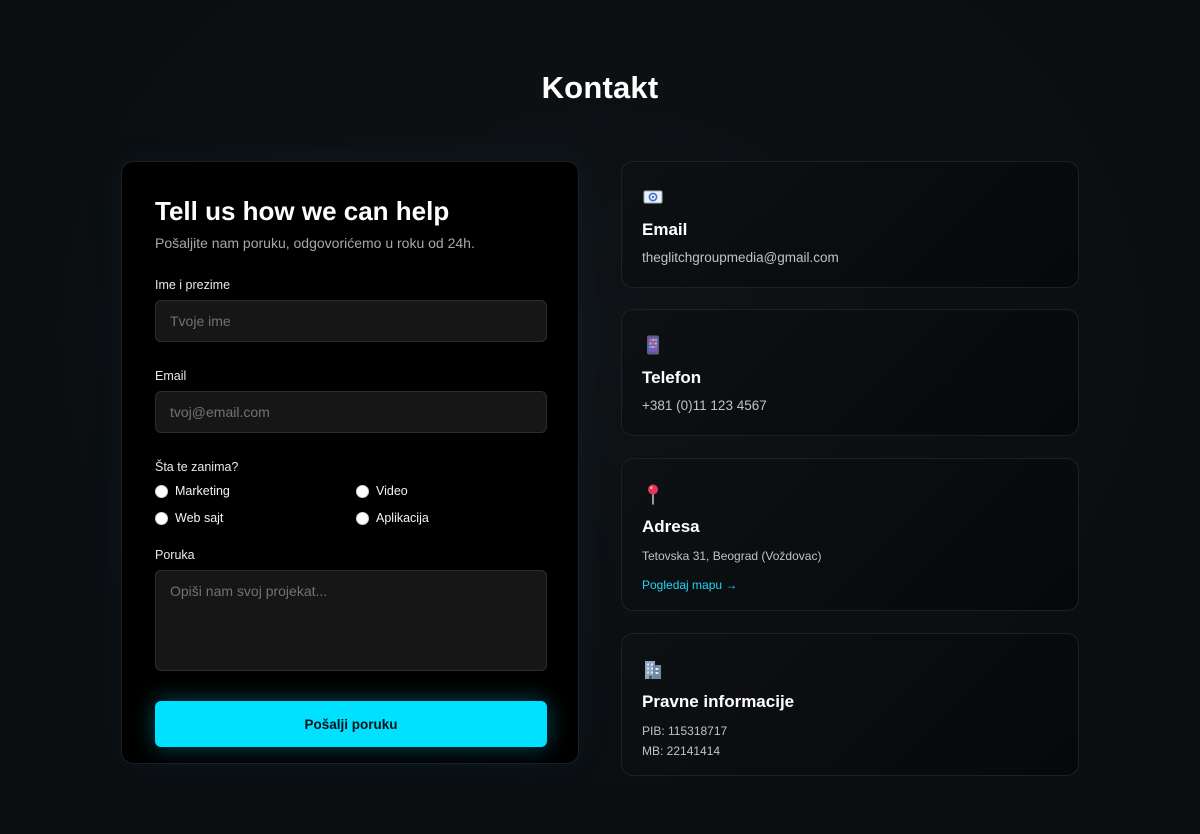  What do you see at coordinates (255, 491) in the screenshot?
I see `radio-marketing: Marketing` at bounding box center [255, 491].